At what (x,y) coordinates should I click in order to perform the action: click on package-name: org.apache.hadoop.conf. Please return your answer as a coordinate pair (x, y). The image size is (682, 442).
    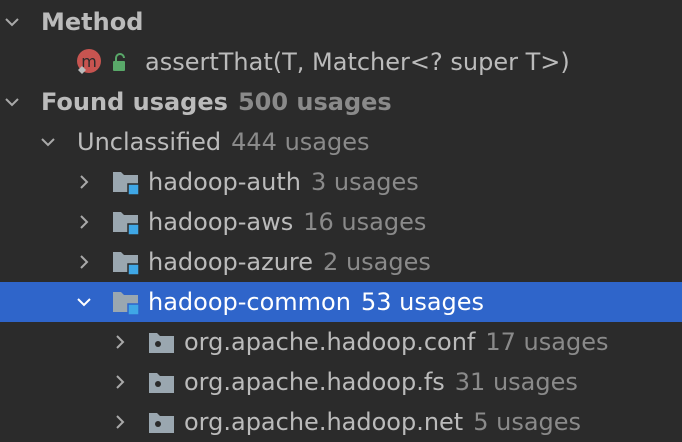
    Looking at the image, I should click on (330, 342).